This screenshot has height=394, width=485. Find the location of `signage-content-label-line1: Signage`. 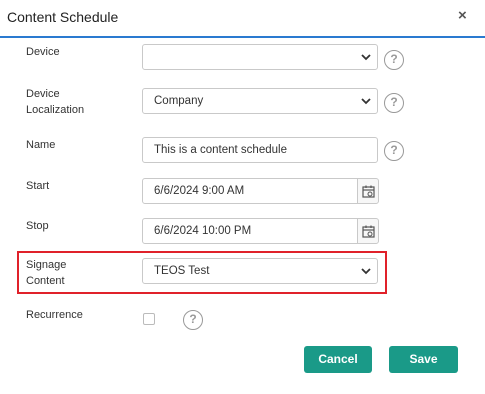

signage-content-label-line1: Signage is located at coordinates (46, 265).